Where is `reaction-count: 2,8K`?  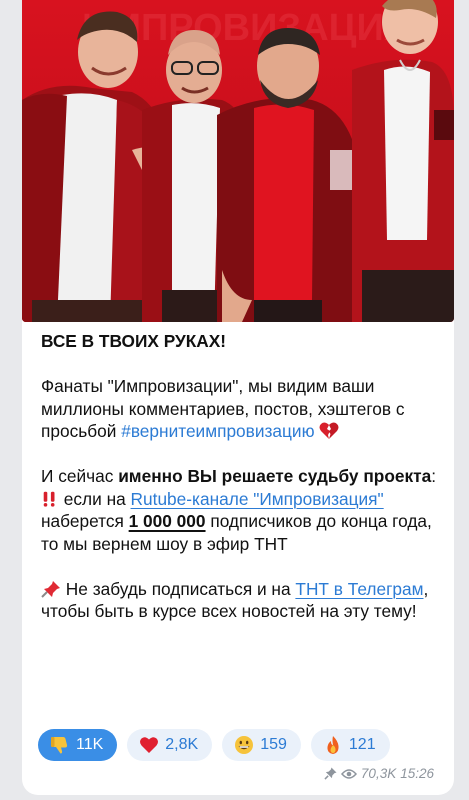
reaction-count: 2,8K is located at coordinates (182, 744).